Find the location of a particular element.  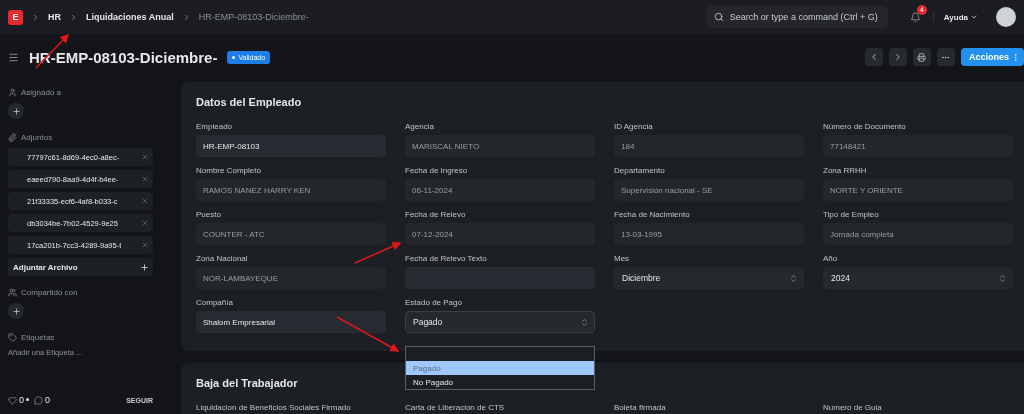

sidebar-heading: Asignado a is located at coordinates (41, 92).